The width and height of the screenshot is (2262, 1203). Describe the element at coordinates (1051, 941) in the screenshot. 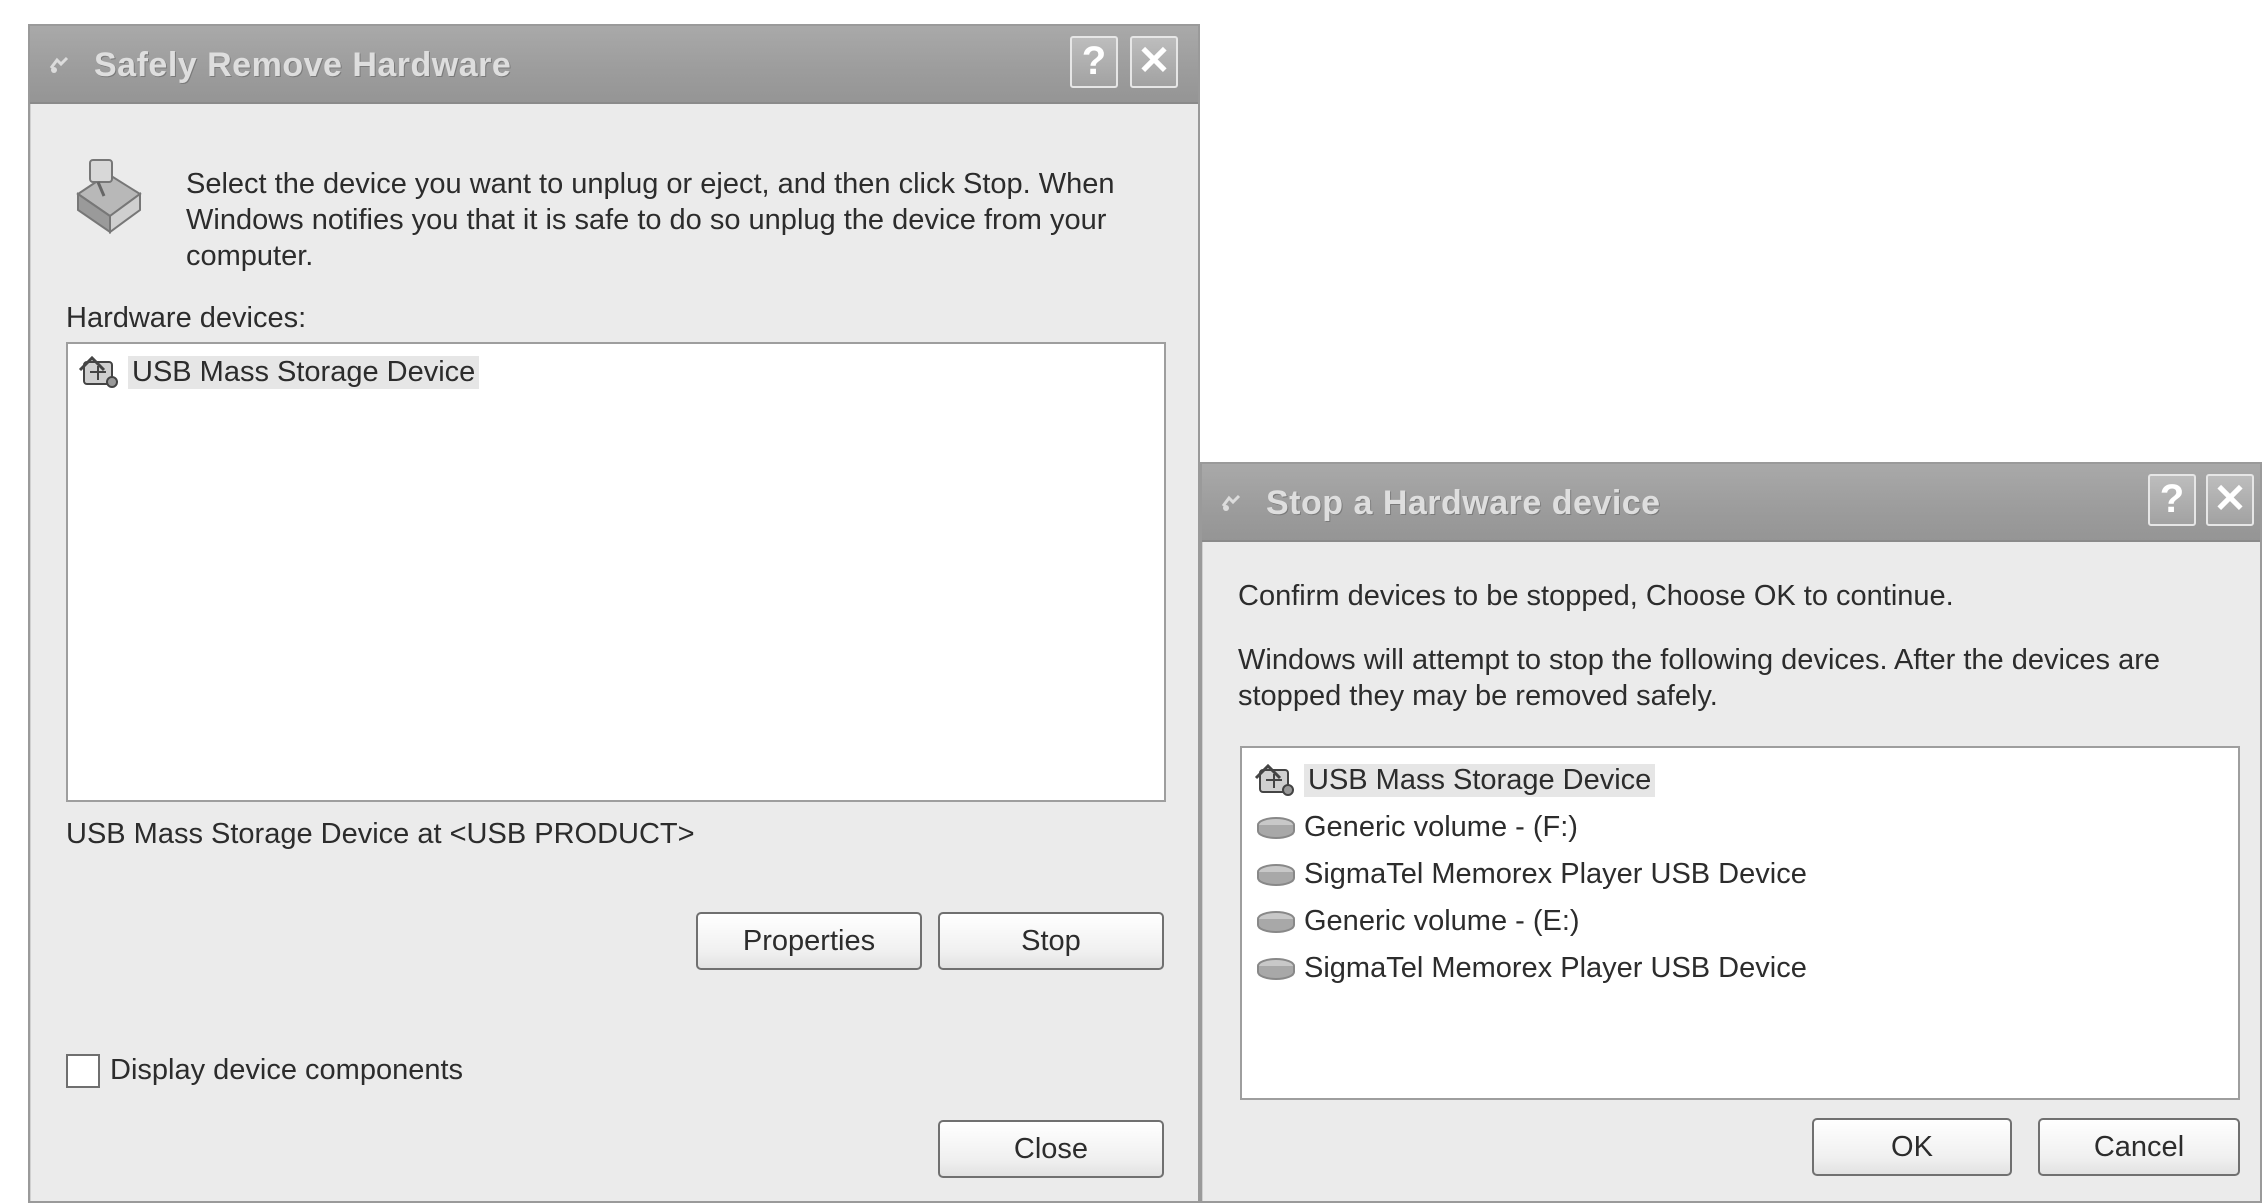

I see `stop-button: Stop` at that location.